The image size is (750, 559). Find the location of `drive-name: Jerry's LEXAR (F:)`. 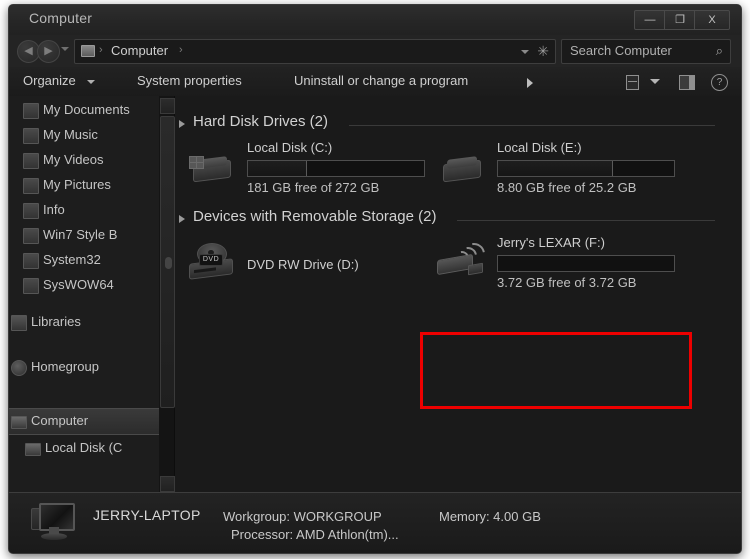

drive-name: Jerry's LEXAR (F:) is located at coordinates (551, 242).